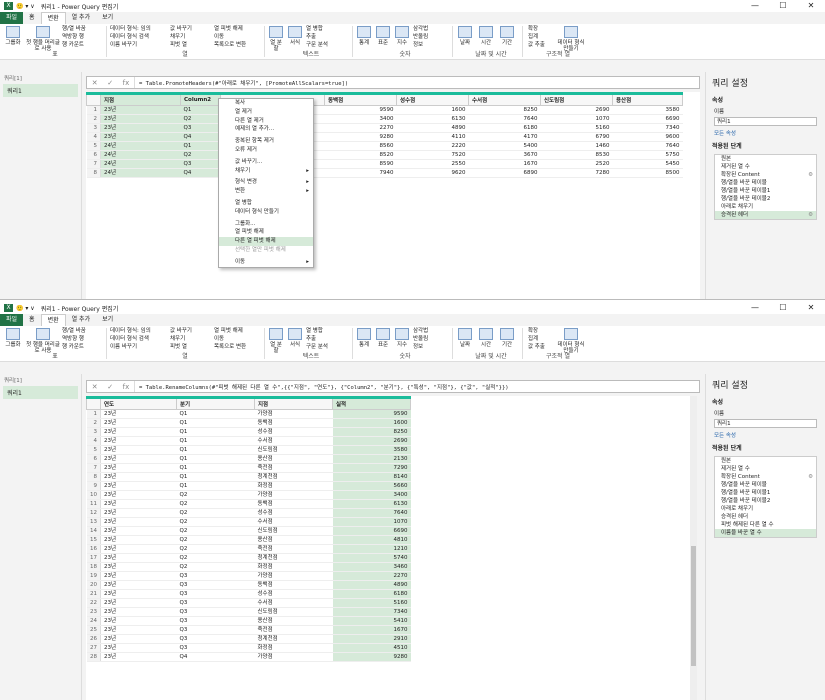 The height and width of the screenshot is (700, 825). Describe the element at coordinates (360, 146) in the screenshot. I see `table-cell: 8560` at that location.